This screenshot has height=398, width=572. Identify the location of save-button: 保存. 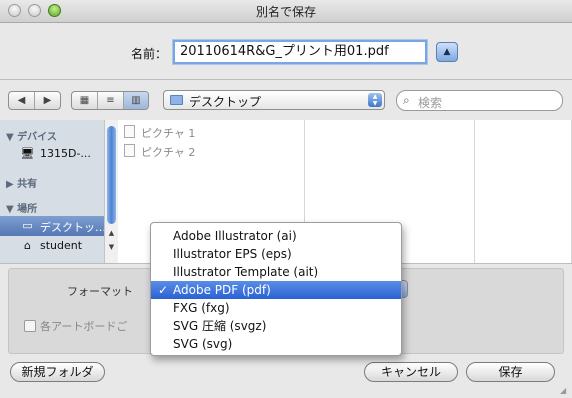
(510, 372).